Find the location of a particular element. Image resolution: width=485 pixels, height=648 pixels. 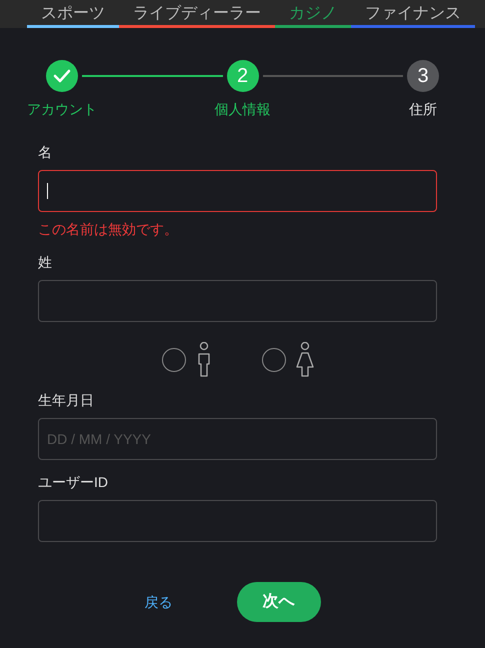

male-figure-icon is located at coordinates (204, 360).